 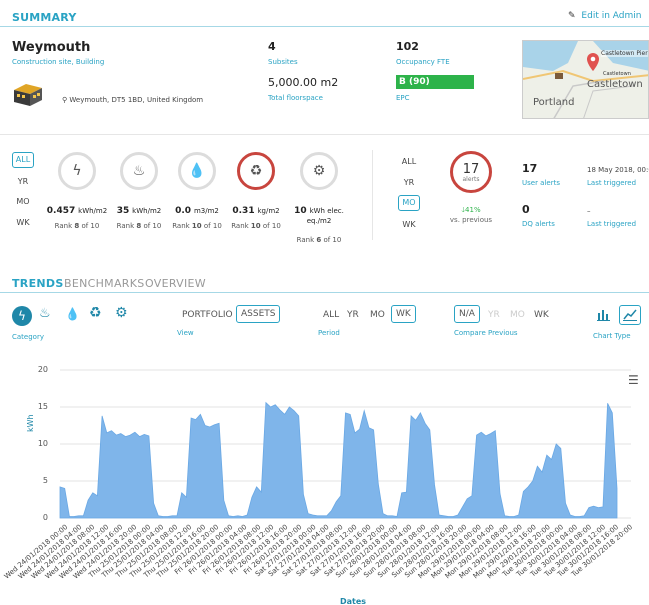 What do you see at coordinates (541, 315) in the screenshot?
I see `compare-wk: WK` at bounding box center [541, 315].